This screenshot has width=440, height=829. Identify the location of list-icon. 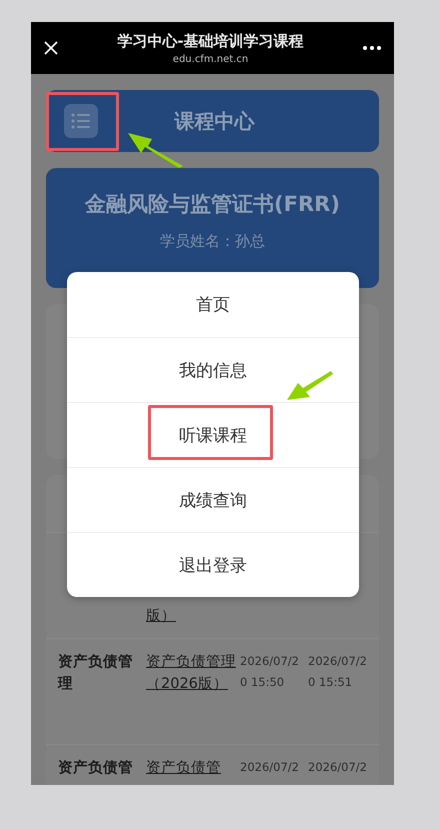
(81, 121).